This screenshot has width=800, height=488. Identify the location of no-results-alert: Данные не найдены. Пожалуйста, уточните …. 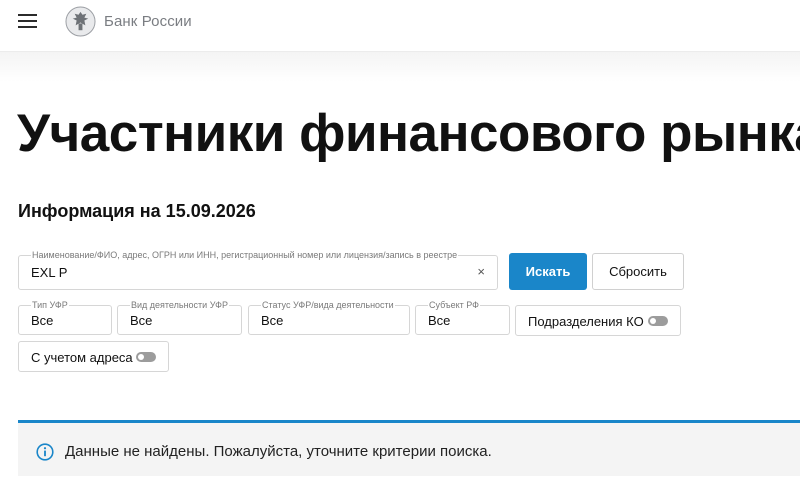
(409, 448).